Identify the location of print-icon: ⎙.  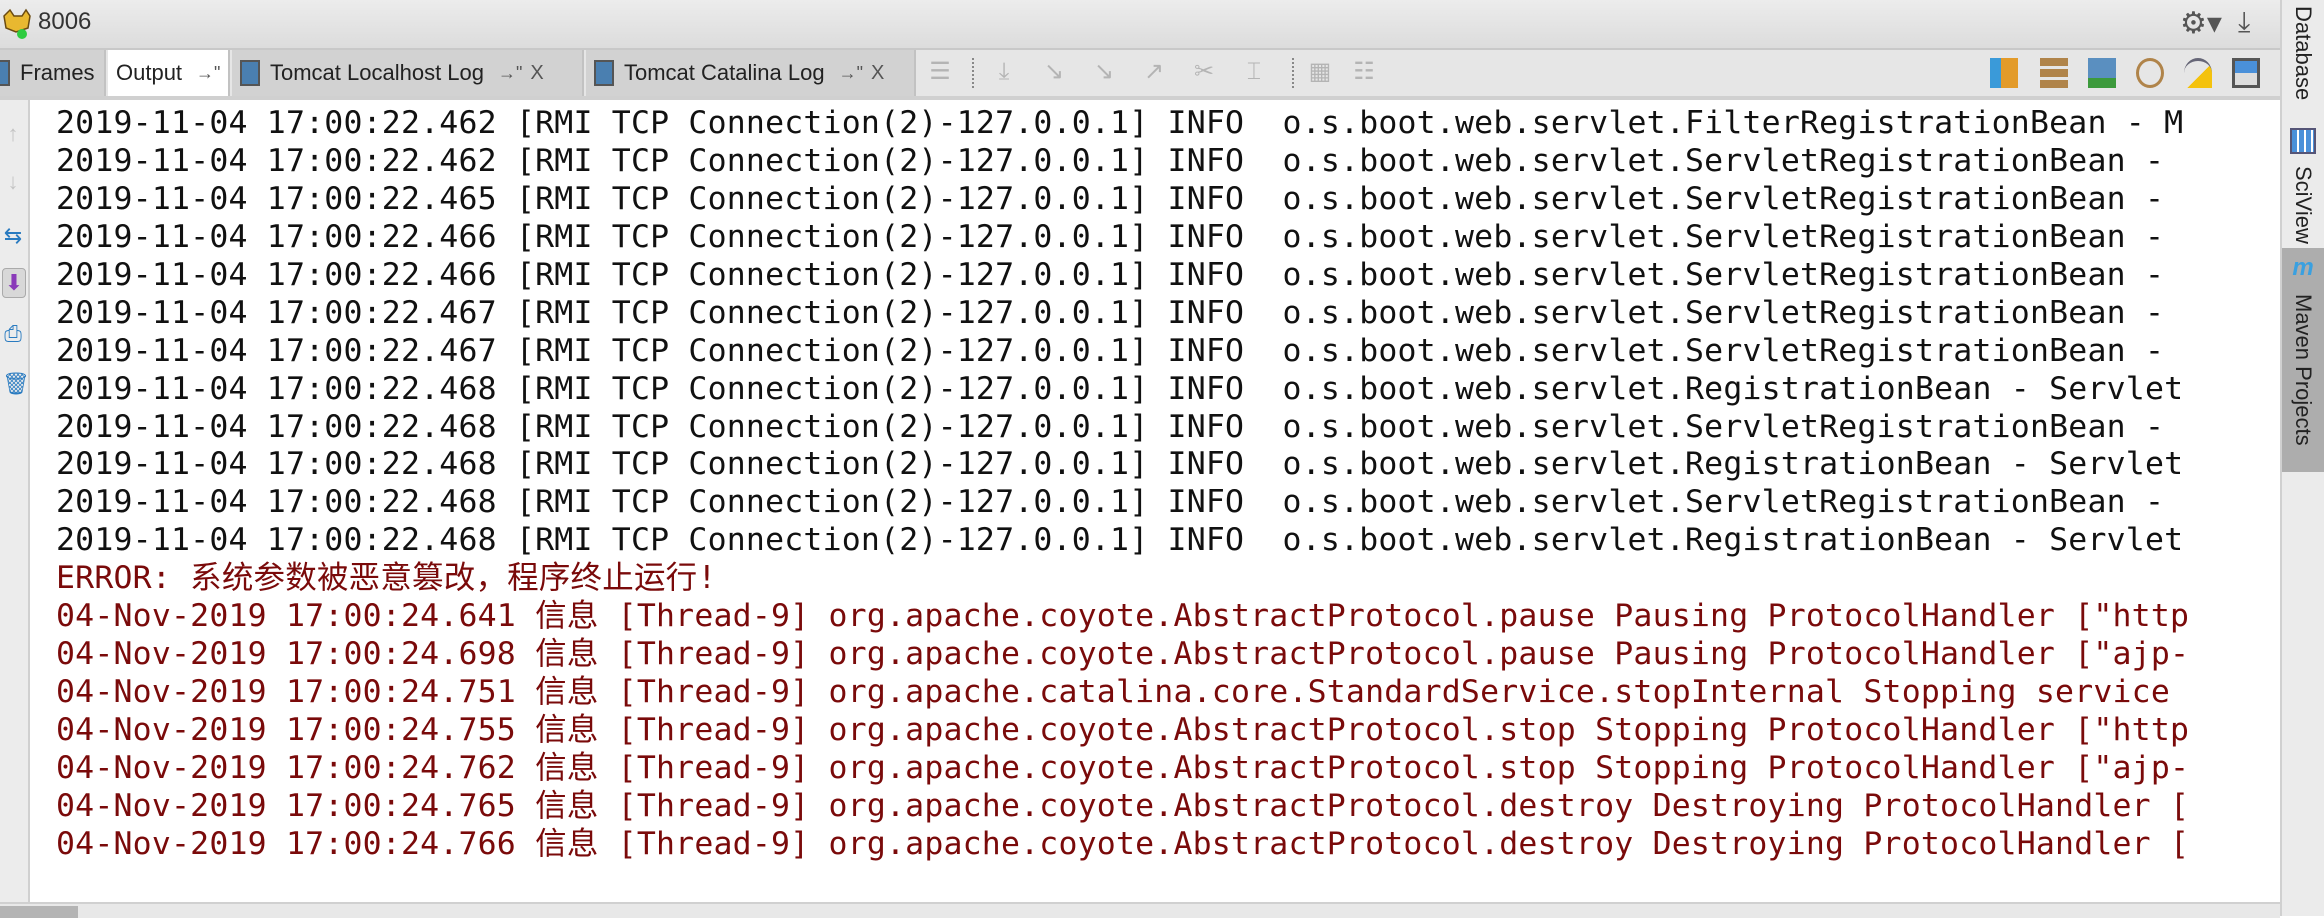
(13, 334).